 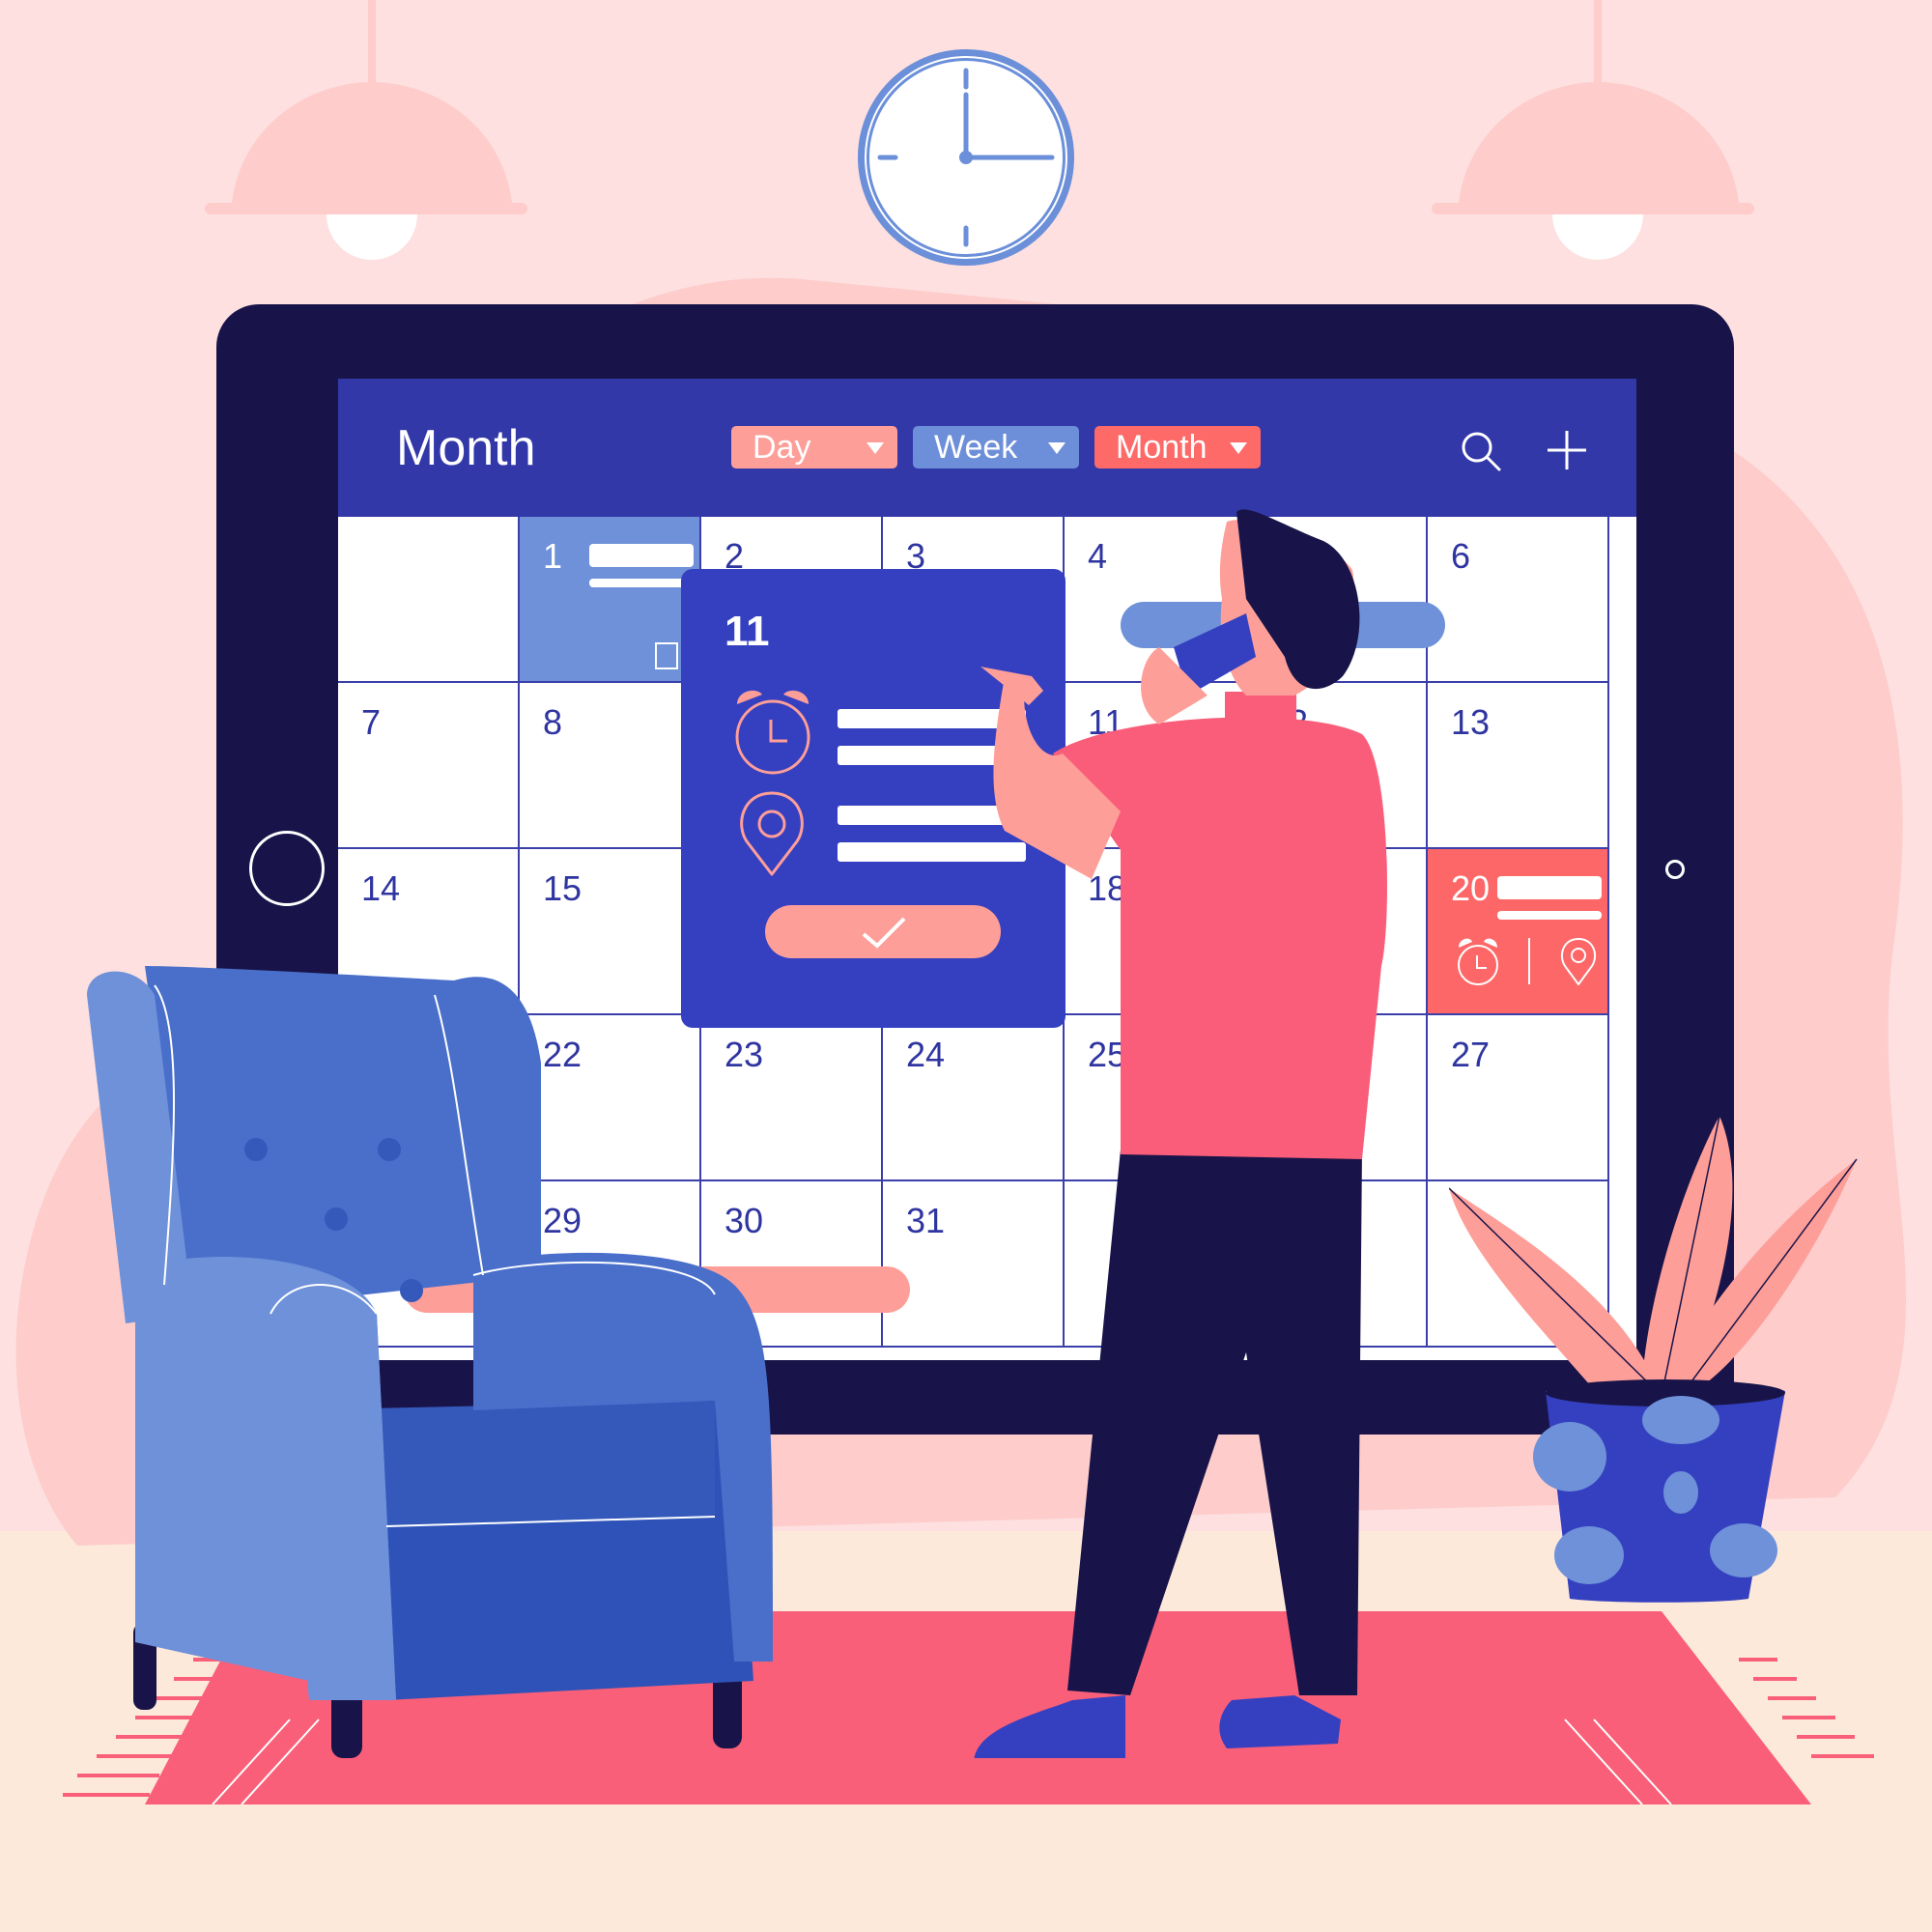 I want to click on view-month-button: Month, so click(x=1177, y=447).